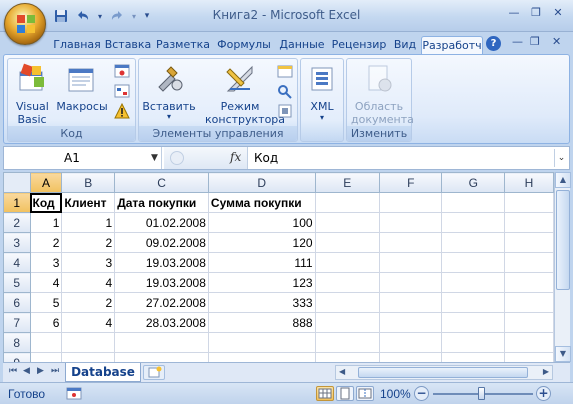  I want to click on relative-references-icon, so click(122, 91).